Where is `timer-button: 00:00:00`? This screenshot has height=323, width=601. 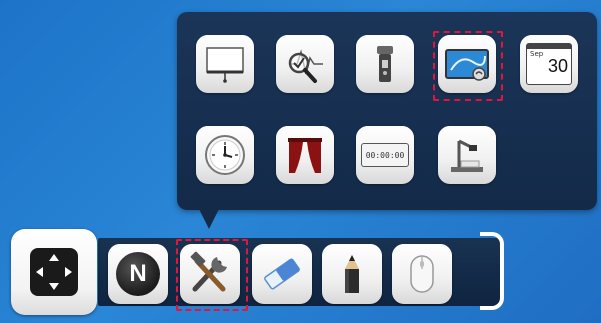
timer-button: 00:00:00 is located at coordinates (385, 155).